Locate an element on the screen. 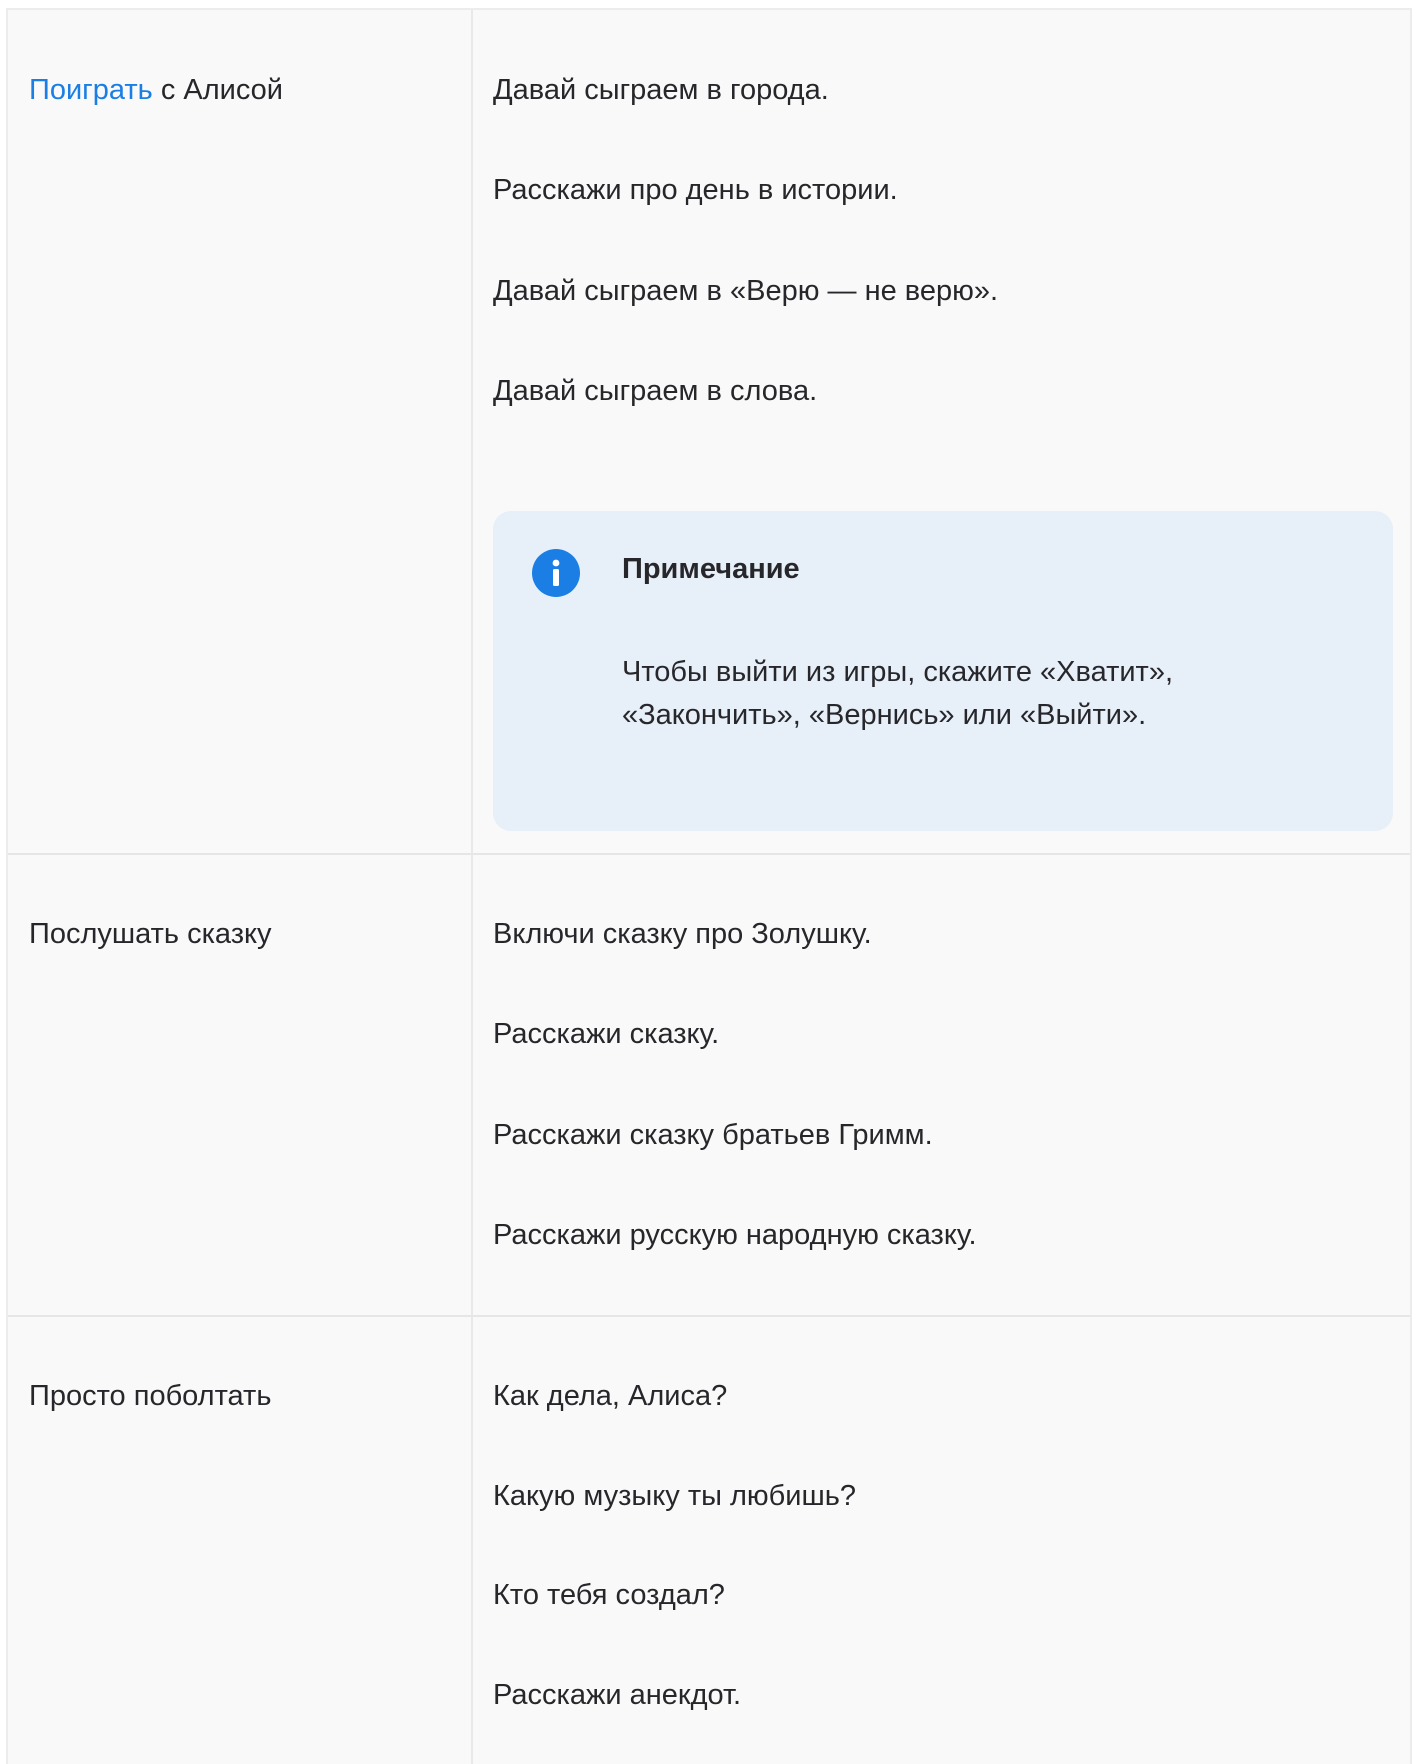 This screenshot has width=1416, height=1764. row-label-chat: Просто поболтать is located at coordinates (150, 1396).